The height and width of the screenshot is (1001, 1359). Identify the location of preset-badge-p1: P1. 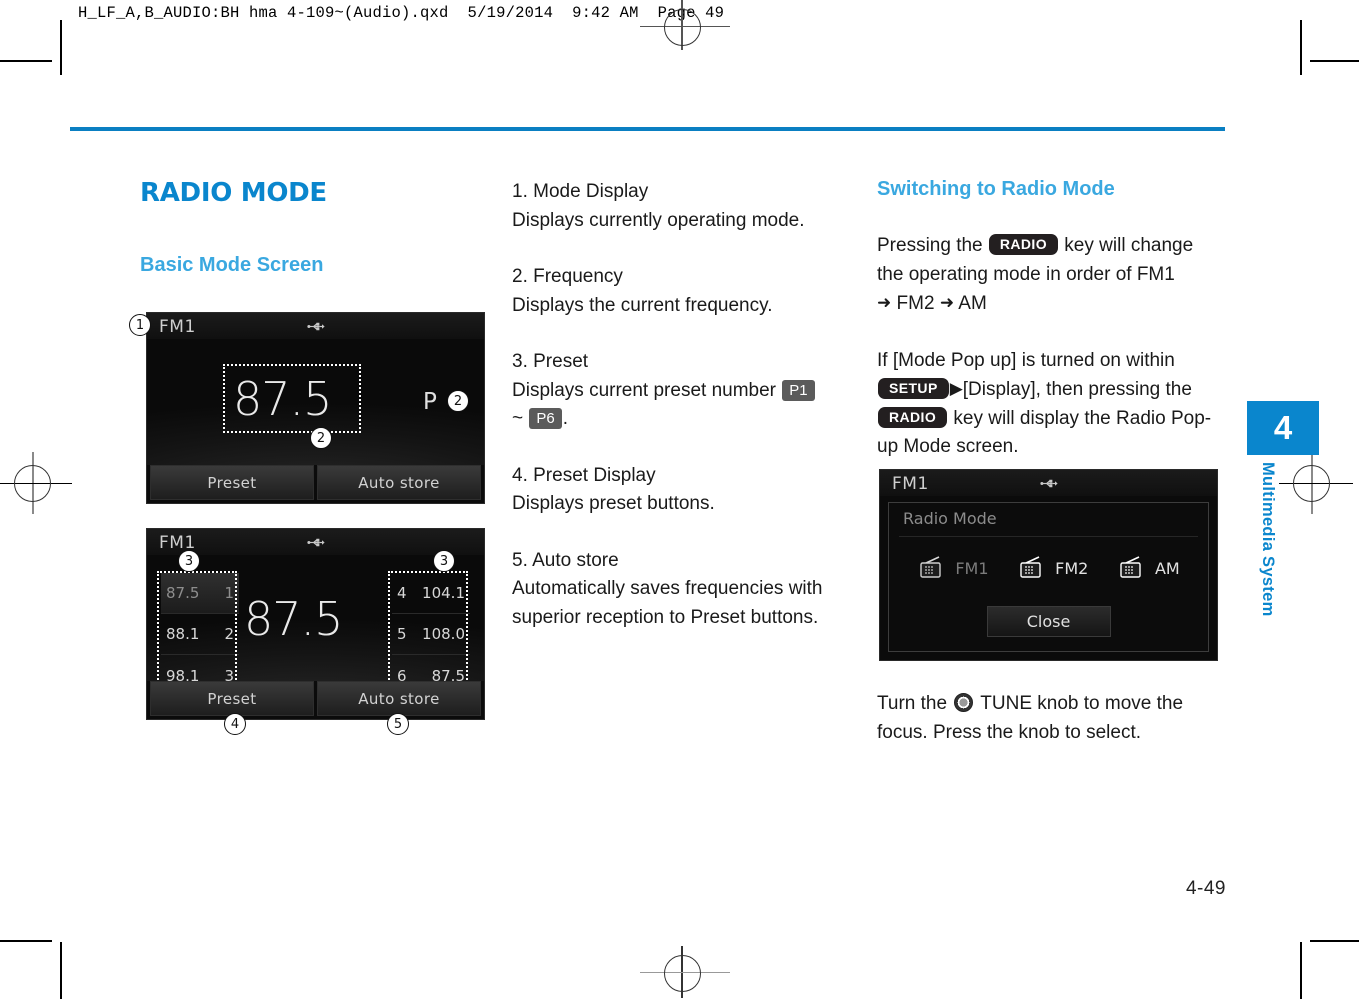
(798, 390).